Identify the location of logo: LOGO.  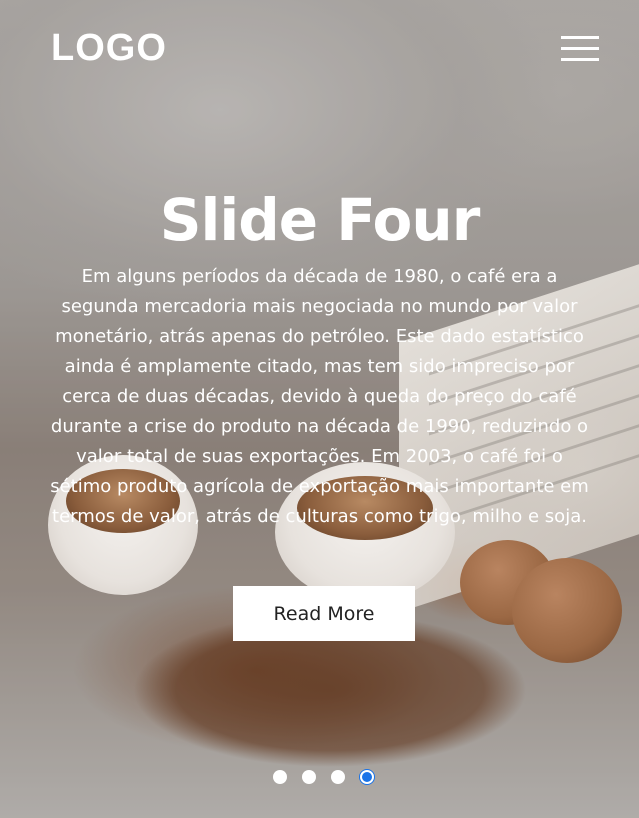
(109, 48).